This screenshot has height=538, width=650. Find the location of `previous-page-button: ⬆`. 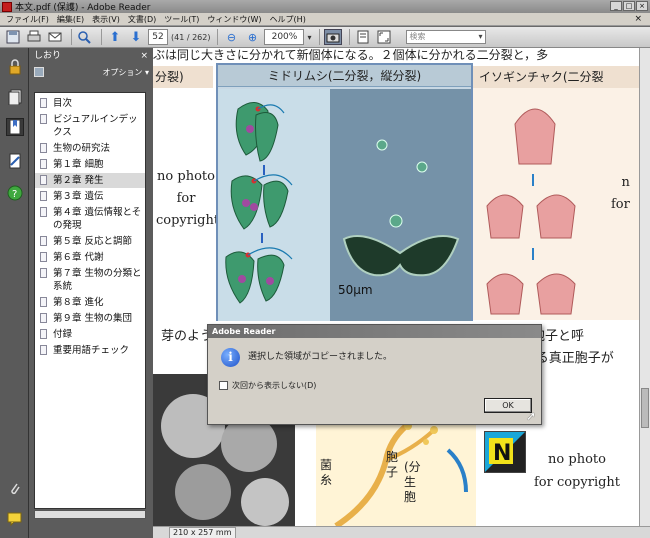

previous-page-button: ⬆ is located at coordinates (115, 37).